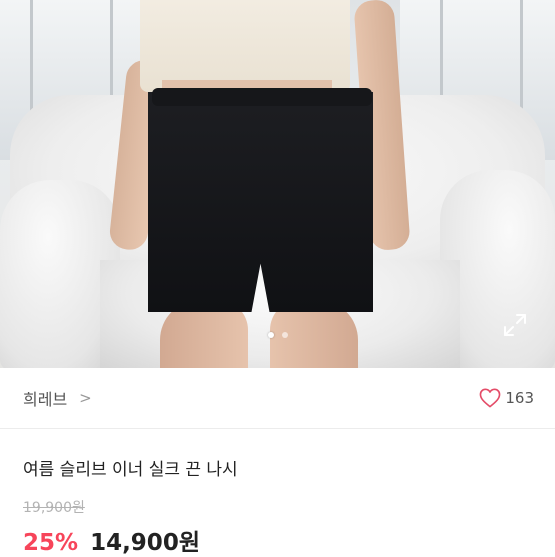 Image resolution: width=555 pixels, height=557 pixels. What do you see at coordinates (515, 325) in the screenshot?
I see `expand-icon` at bounding box center [515, 325].